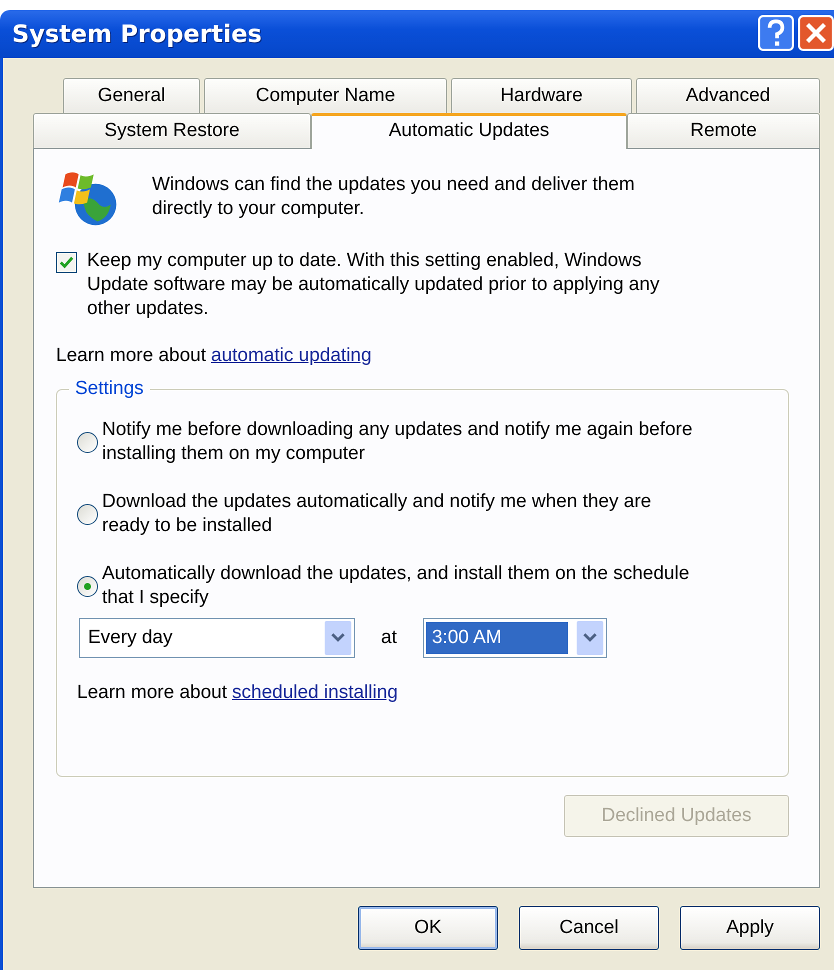 The width and height of the screenshot is (834, 970). I want to click on at-label: at, so click(389, 638).